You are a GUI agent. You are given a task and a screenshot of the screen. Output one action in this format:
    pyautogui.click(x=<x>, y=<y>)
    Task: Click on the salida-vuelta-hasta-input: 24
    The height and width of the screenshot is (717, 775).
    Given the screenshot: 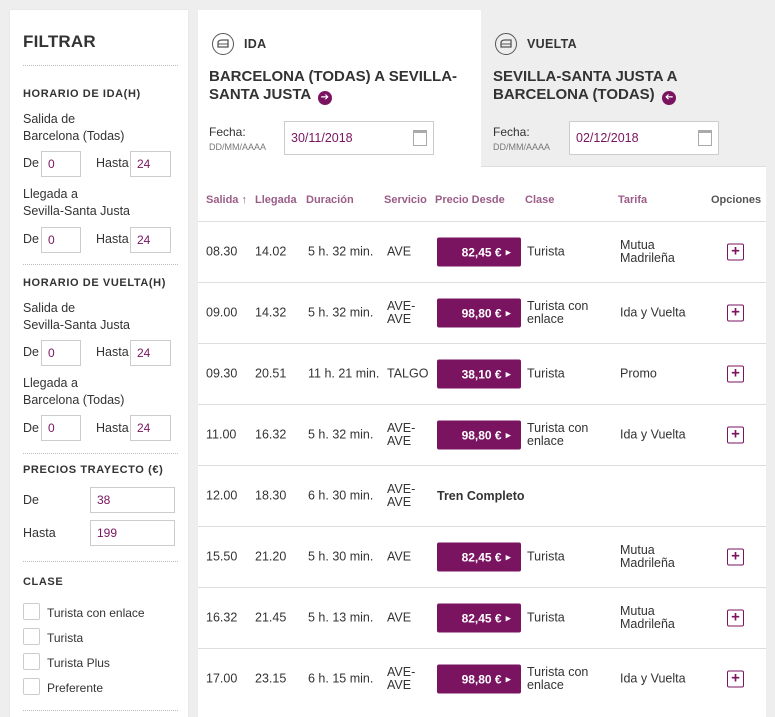 What is the action you would take?
    pyautogui.click(x=150, y=353)
    